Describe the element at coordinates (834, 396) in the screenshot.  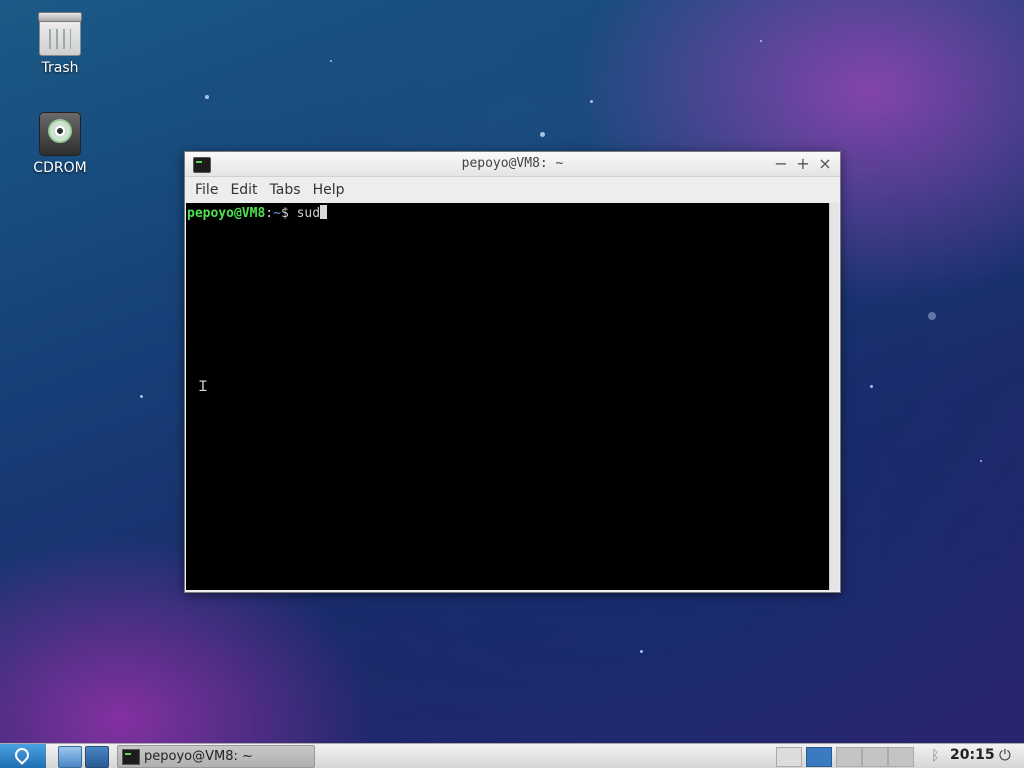
I see `terminal-scrollbar` at that location.